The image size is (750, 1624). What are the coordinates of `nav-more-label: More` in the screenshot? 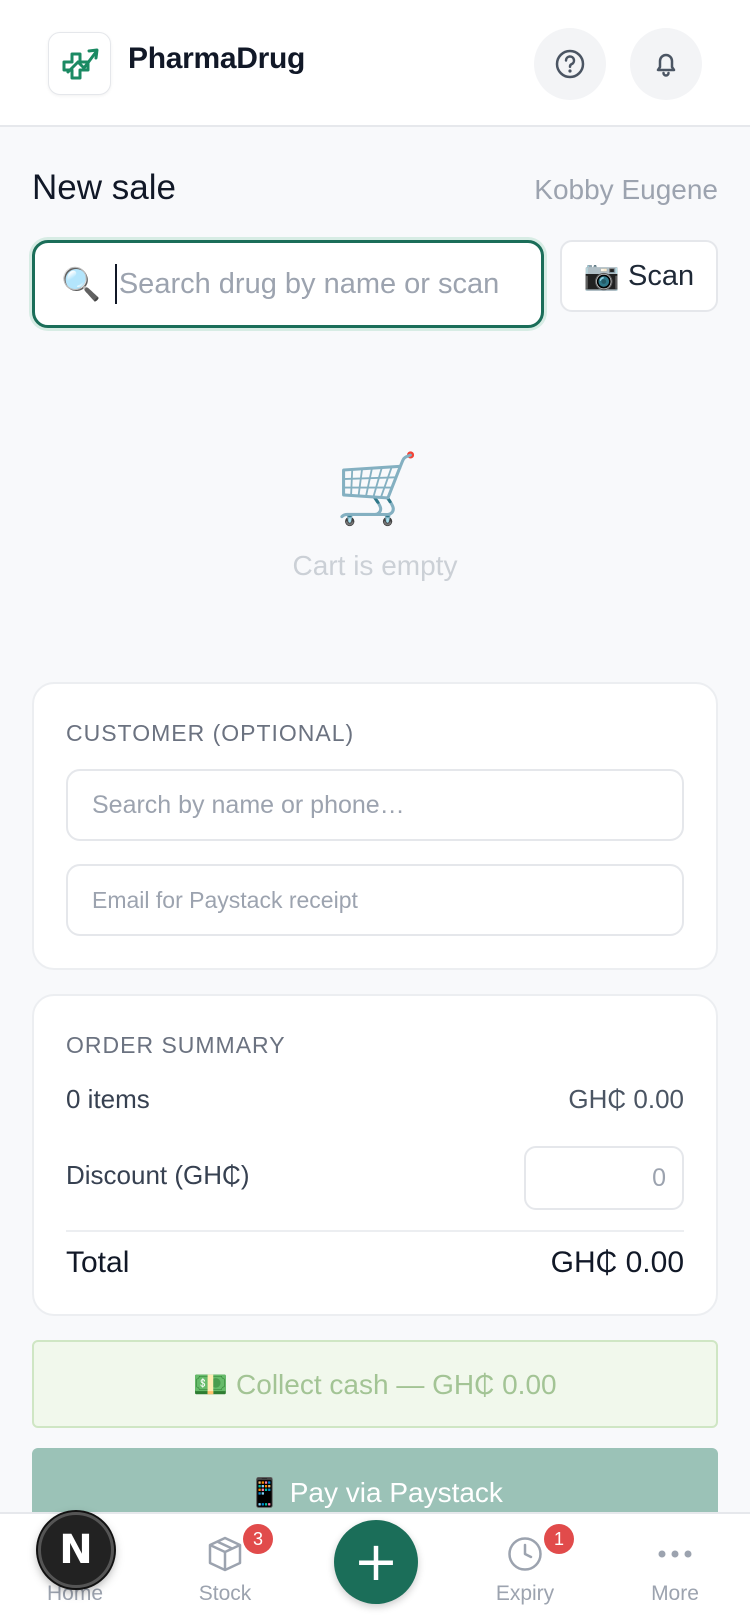 It's located at (675, 1593).